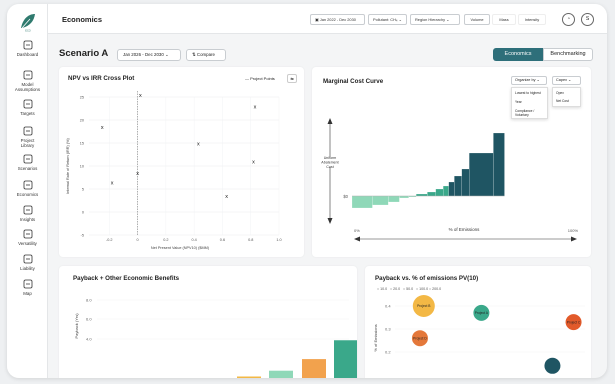  I want to click on scenario-date-select: Jan 2026 - Dec 2030 ⌄, so click(149, 55).